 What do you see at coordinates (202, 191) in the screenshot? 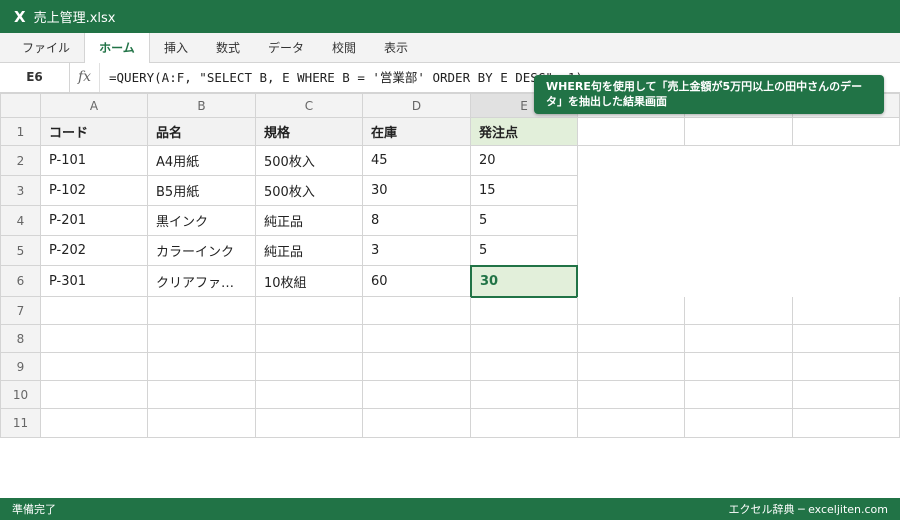
I see `cell: B5用紙` at bounding box center [202, 191].